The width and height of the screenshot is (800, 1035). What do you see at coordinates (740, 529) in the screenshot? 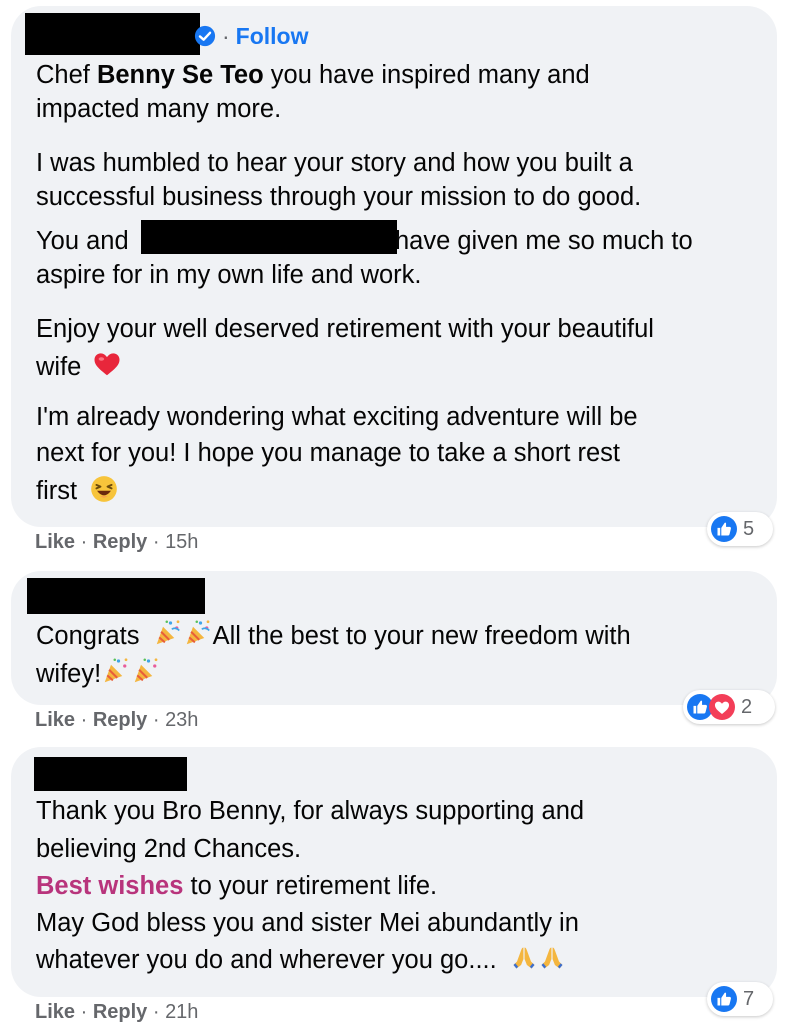
I see `reaction-summary-1: 5` at bounding box center [740, 529].